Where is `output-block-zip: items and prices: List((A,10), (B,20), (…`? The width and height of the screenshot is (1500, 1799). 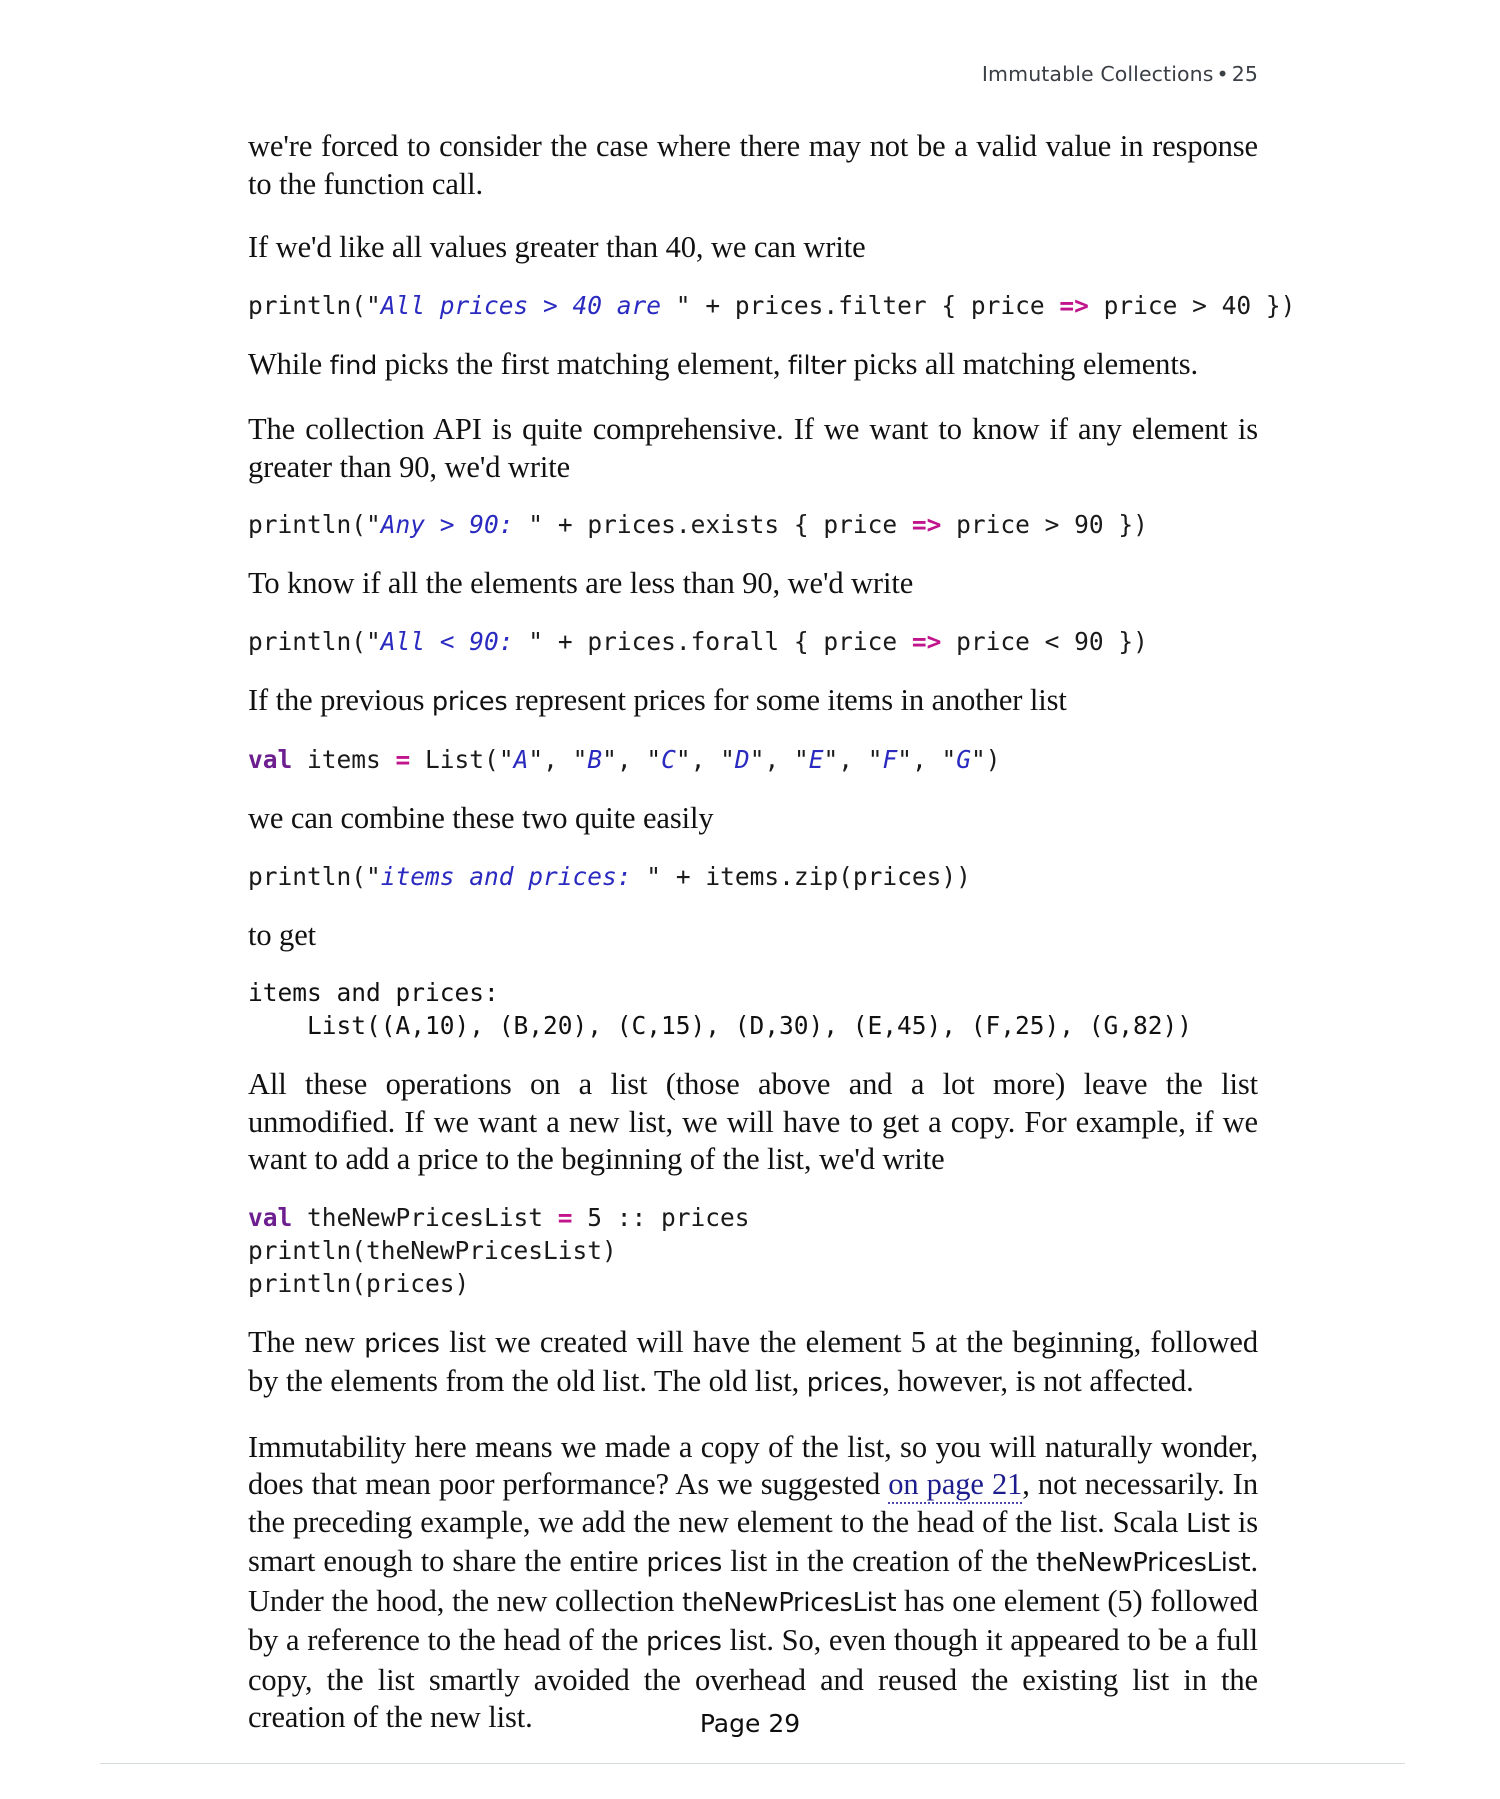 output-block-zip: items and prices: List((A,10), (B,20), (… is located at coordinates (720, 1009).